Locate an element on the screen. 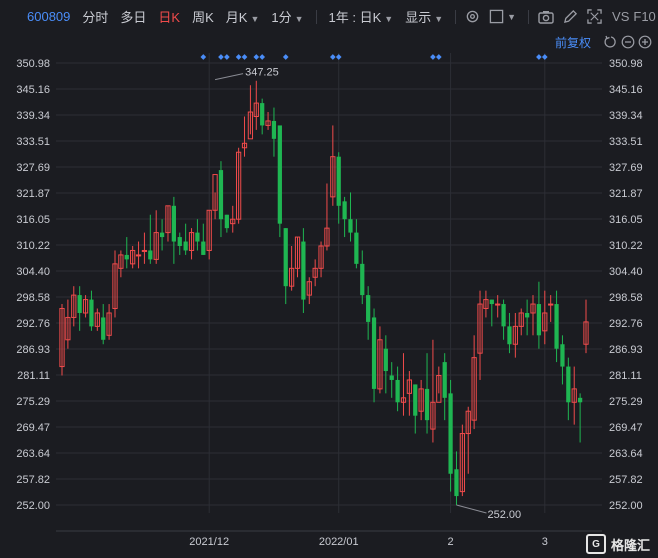 This screenshot has width=658, height=558. x-tick-label: 2 is located at coordinates (451, 542).